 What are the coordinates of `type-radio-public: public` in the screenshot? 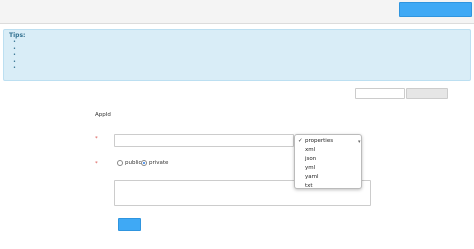 It's located at (129, 163).